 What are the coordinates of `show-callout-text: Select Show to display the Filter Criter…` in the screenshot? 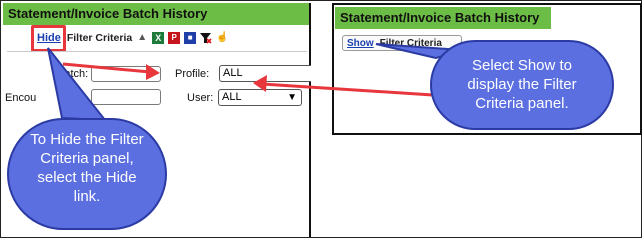 It's located at (522, 84).